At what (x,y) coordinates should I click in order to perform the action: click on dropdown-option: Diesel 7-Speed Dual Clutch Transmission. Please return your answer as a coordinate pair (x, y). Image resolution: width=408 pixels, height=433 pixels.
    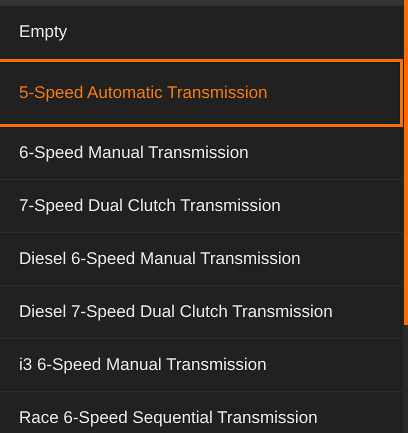
    Looking at the image, I should click on (201, 312).